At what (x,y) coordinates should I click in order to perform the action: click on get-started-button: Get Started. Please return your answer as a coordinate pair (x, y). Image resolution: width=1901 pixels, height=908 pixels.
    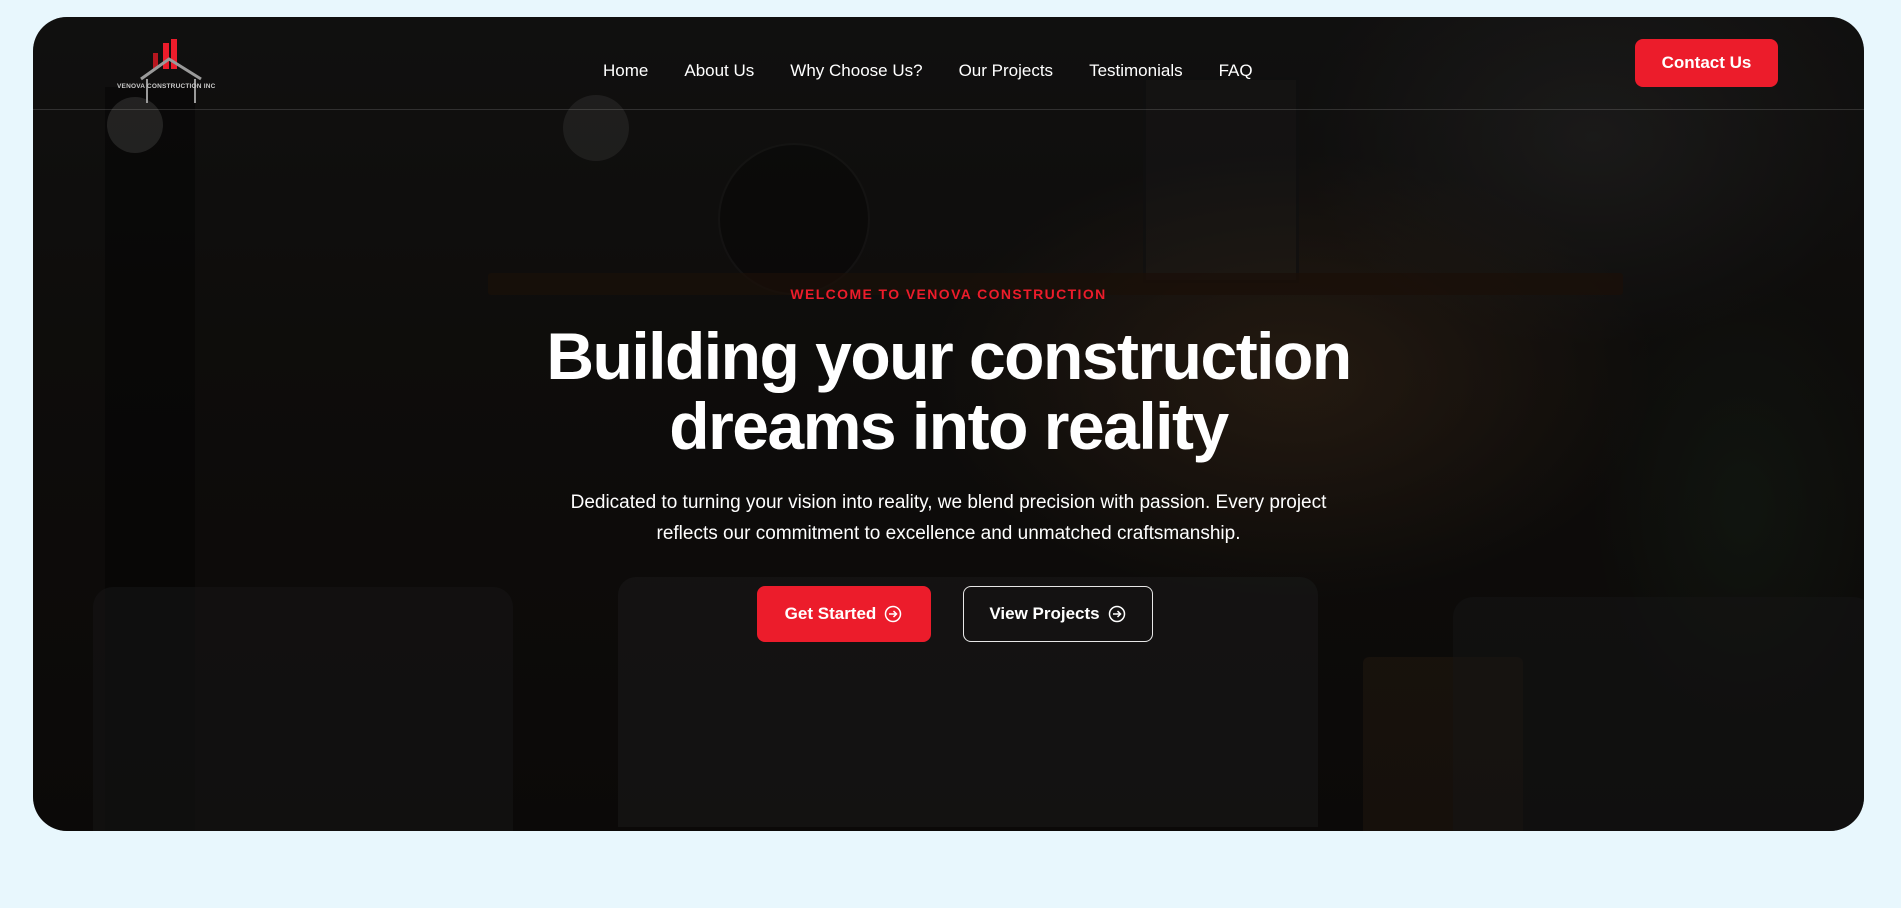
    Looking at the image, I should click on (843, 614).